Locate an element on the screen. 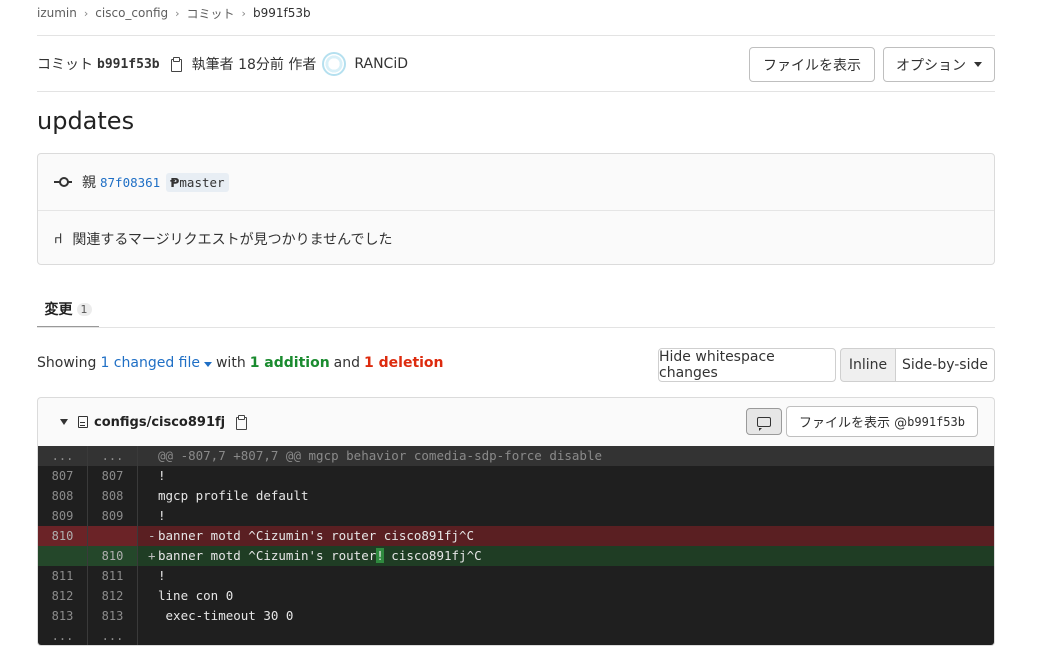  diff-code: exec-timeout 30 0 is located at coordinates (216, 616).